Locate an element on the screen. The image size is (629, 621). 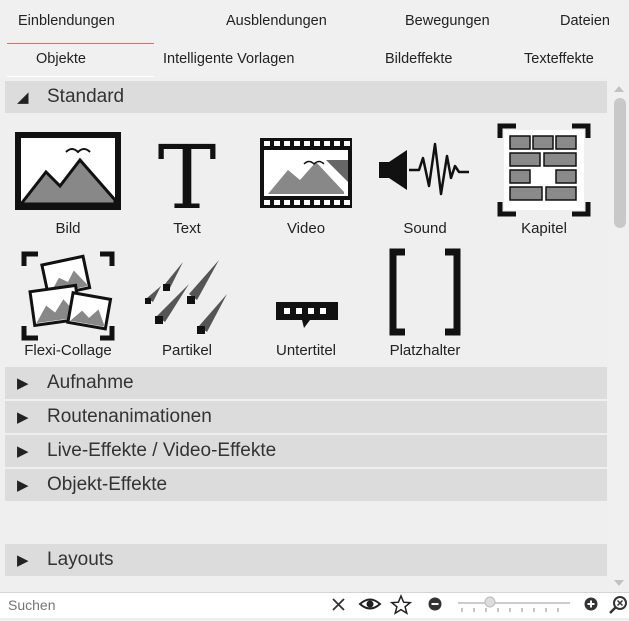
object-label: Partikel is located at coordinates (187, 350).